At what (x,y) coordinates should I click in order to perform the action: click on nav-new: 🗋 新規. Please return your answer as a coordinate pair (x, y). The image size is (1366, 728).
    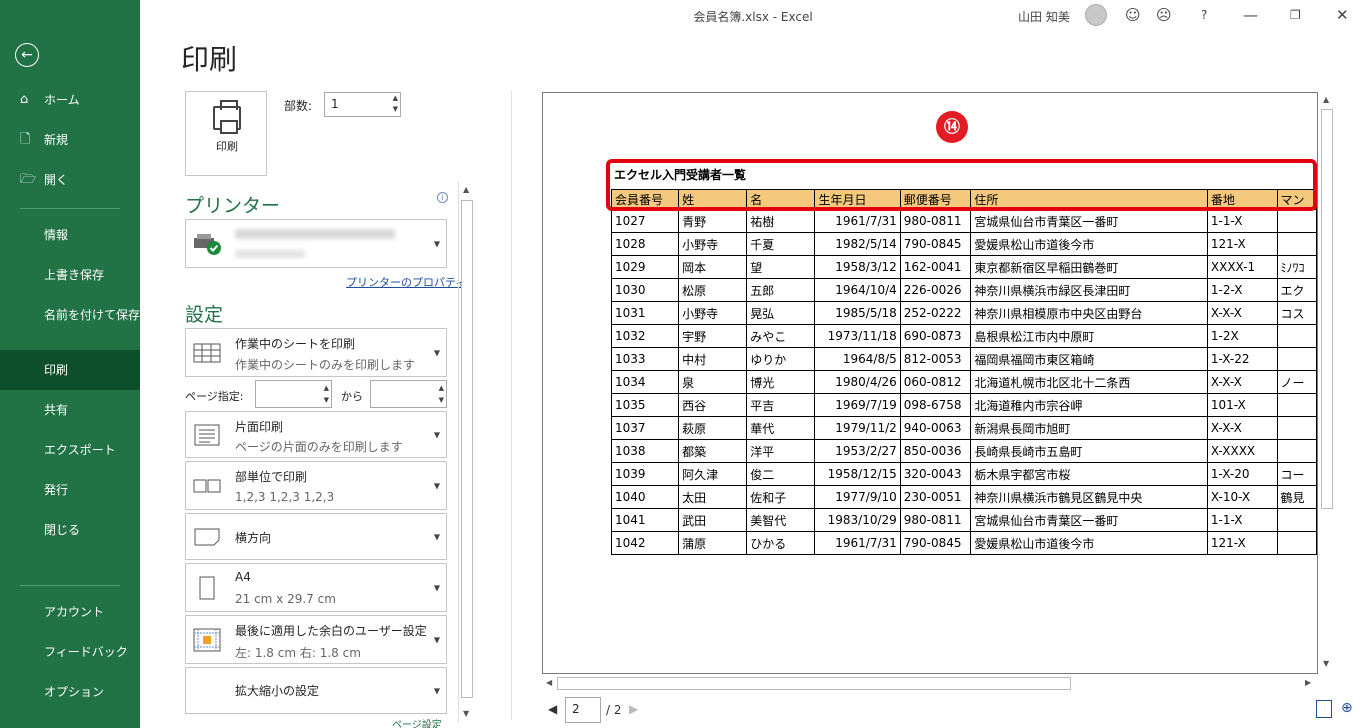
    Looking at the image, I should click on (70, 140).